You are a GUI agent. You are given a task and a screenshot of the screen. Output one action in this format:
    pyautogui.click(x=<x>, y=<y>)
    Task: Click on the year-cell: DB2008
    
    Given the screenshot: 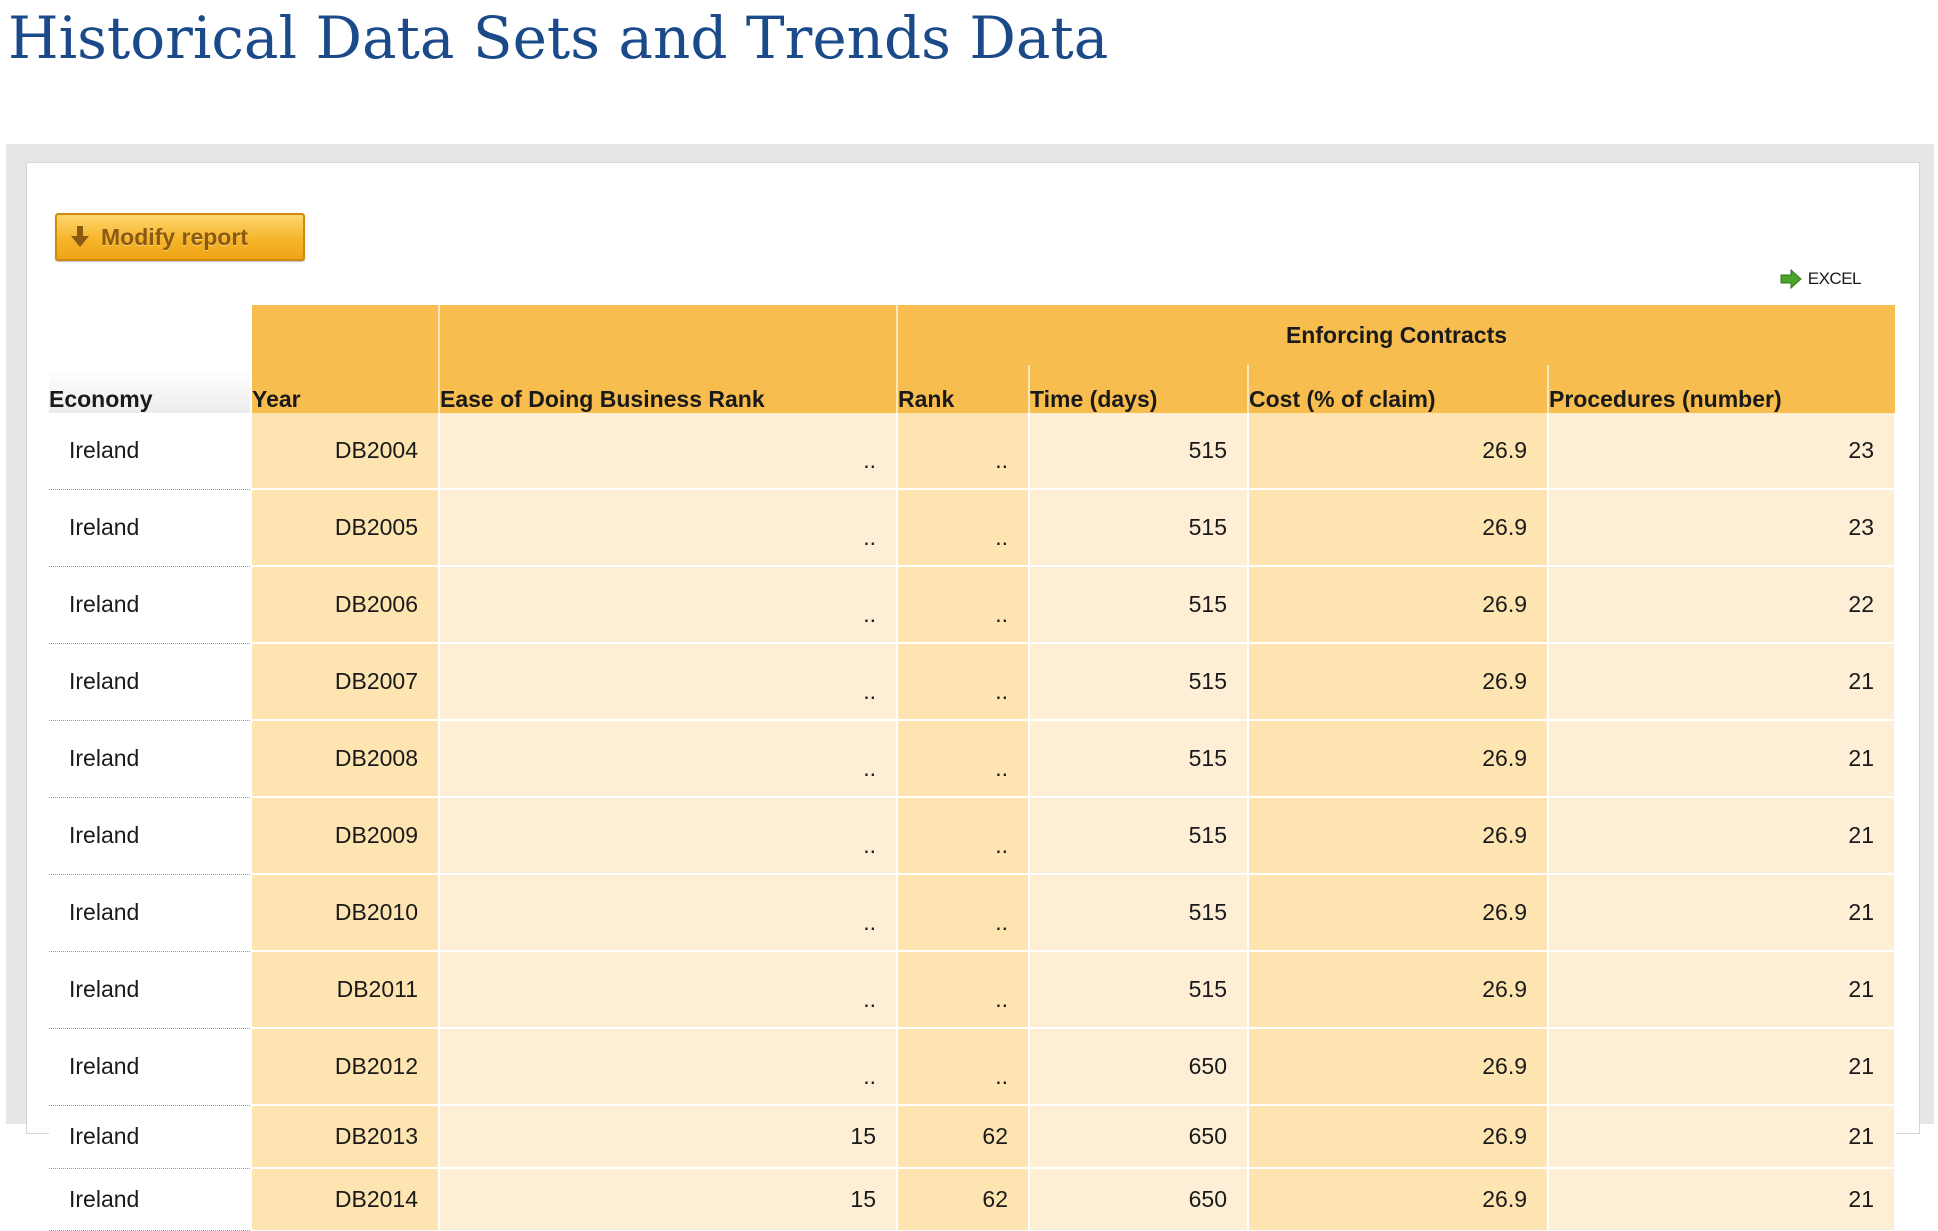 What is the action you would take?
    pyautogui.click(x=345, y=759)
    